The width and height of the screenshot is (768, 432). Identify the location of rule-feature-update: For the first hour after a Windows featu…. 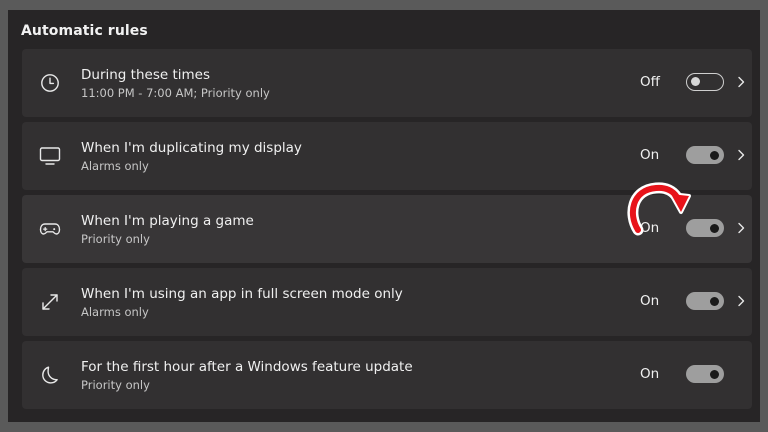
(387, 375).